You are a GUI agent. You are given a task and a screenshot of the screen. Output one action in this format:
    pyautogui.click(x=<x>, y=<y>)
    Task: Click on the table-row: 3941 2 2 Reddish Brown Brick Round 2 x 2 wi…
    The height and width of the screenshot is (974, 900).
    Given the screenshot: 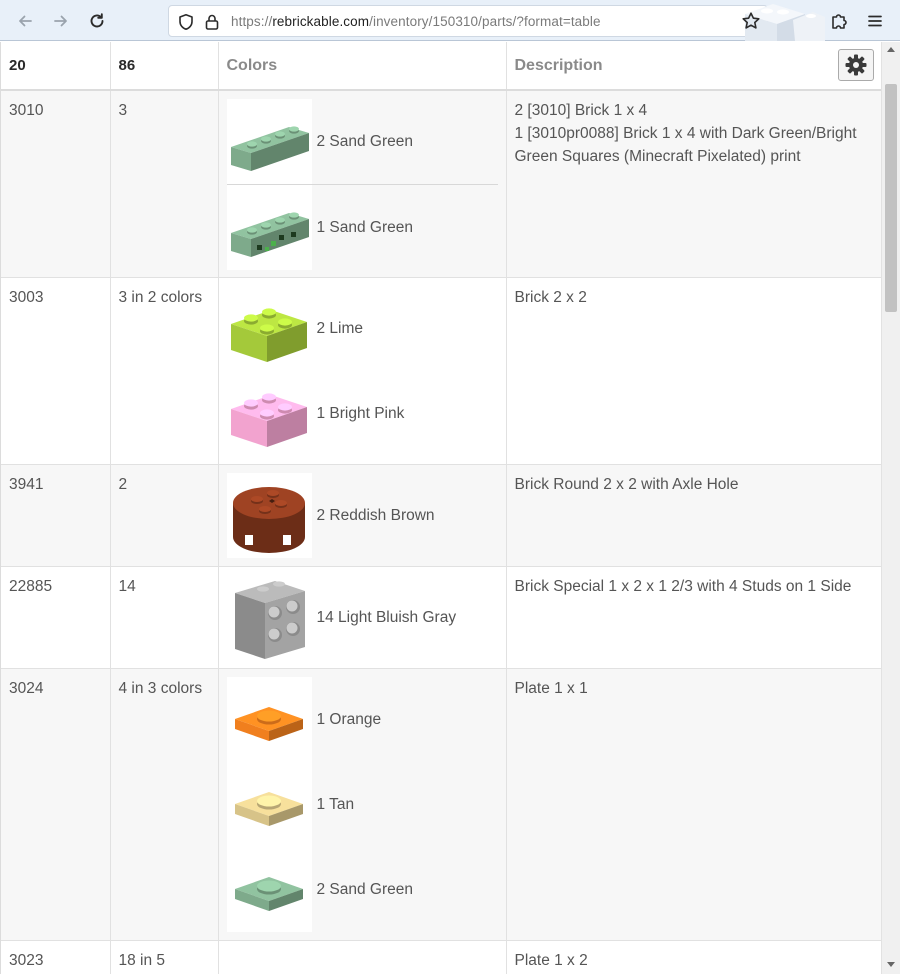 What is the action you would take?
    pyautogui.click(x=441, y=515)
    